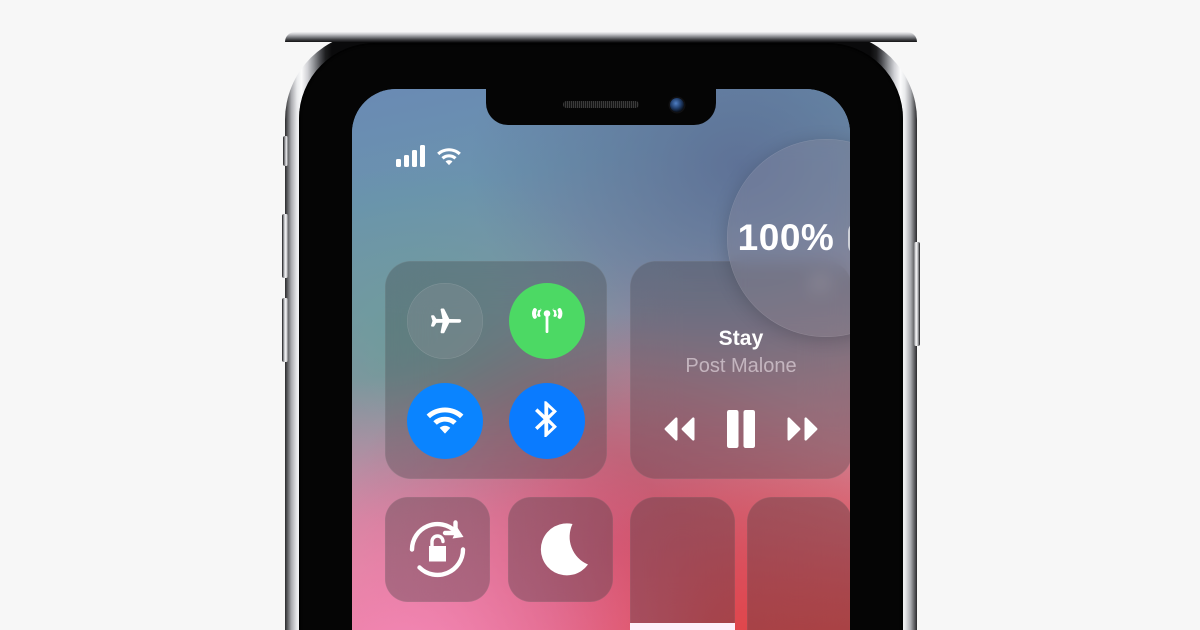  I want to click on now-playing-controls, so click(740, 429).